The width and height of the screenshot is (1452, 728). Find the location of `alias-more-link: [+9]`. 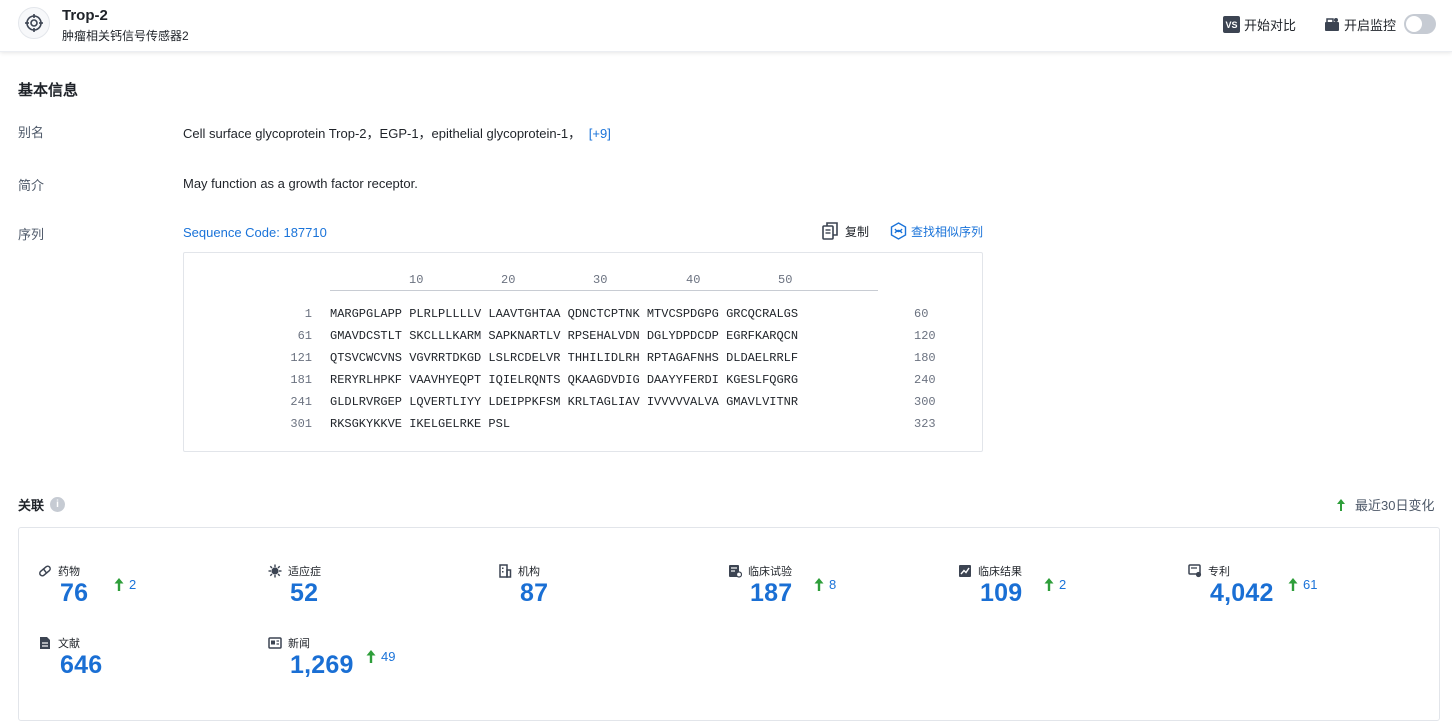

alias-more-link: [+9] is located at coordinates (600, 133).